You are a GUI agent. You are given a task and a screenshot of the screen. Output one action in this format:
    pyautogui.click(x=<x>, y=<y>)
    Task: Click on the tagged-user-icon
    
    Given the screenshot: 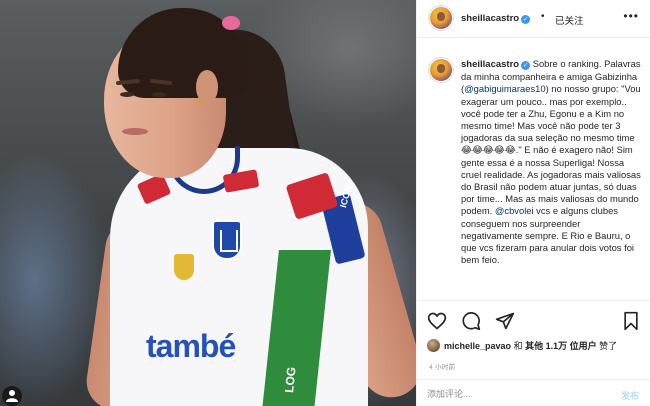 What is the action you would take?
    pyautogui.click(x=12, y=396)
    